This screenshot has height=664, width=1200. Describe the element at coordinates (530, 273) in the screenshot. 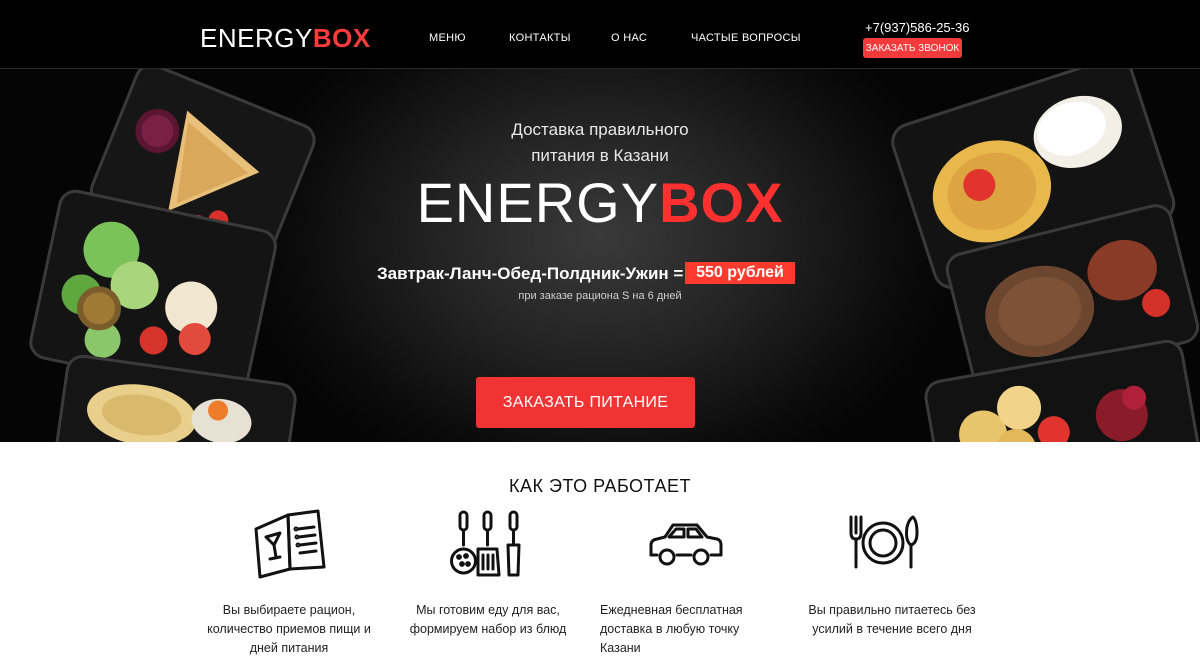

I see `meals-text: Завтрак-Ланч-Обед-Полдник-Ужин =` at that location.